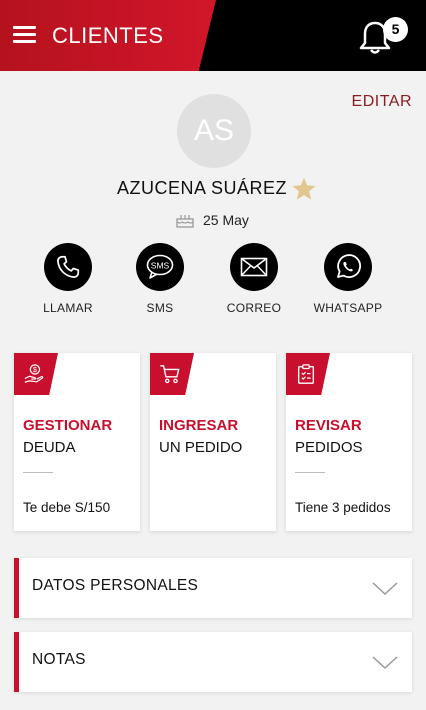 The height and width of the screenshot is (710, 426). Describe the element at coordinates (348, 279) in the screenshot. I see `whatsapp-button: WHATSAPP` at that location.